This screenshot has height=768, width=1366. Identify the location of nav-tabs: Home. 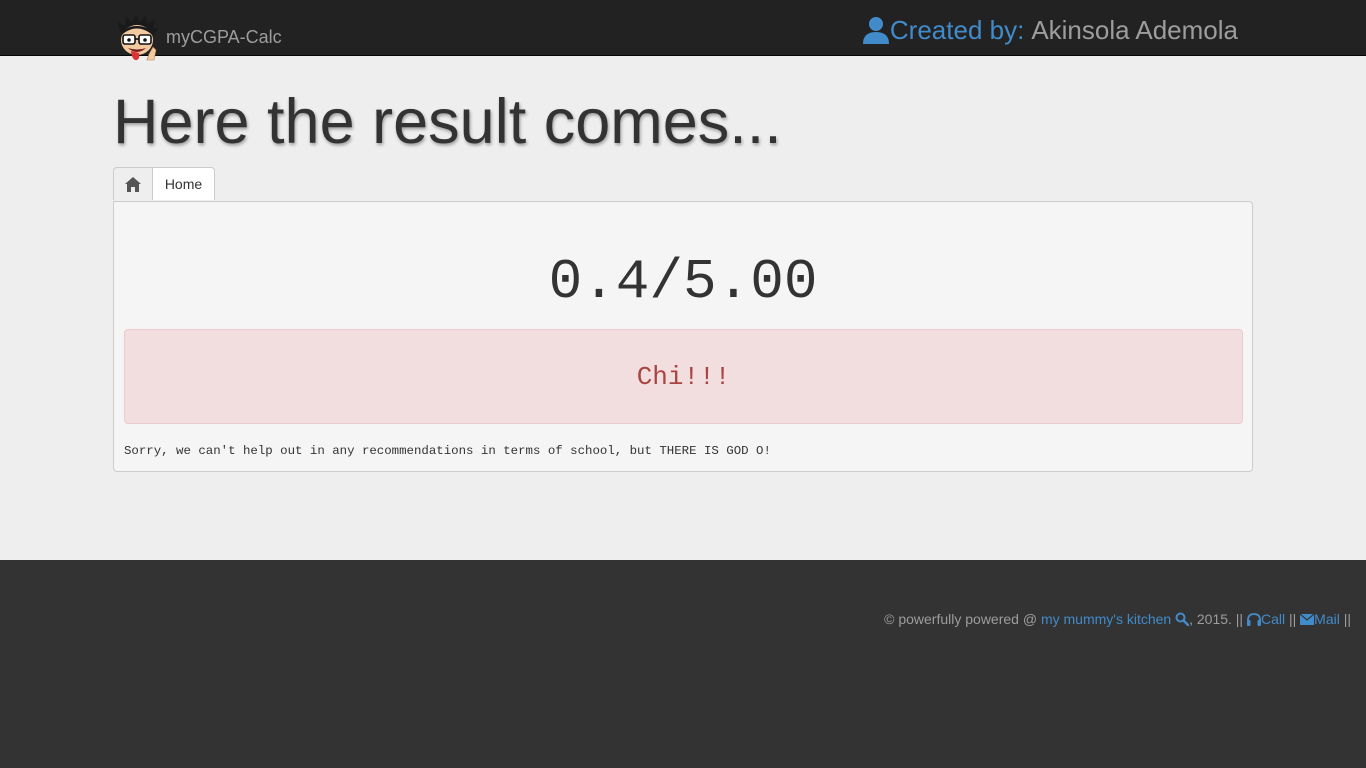
(164, 184).